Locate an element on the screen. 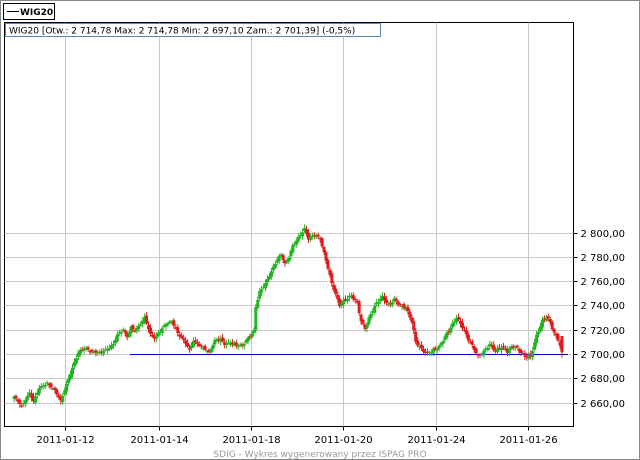  x-tick-label: 2011-01-20 is located at coordinates (343, 440).